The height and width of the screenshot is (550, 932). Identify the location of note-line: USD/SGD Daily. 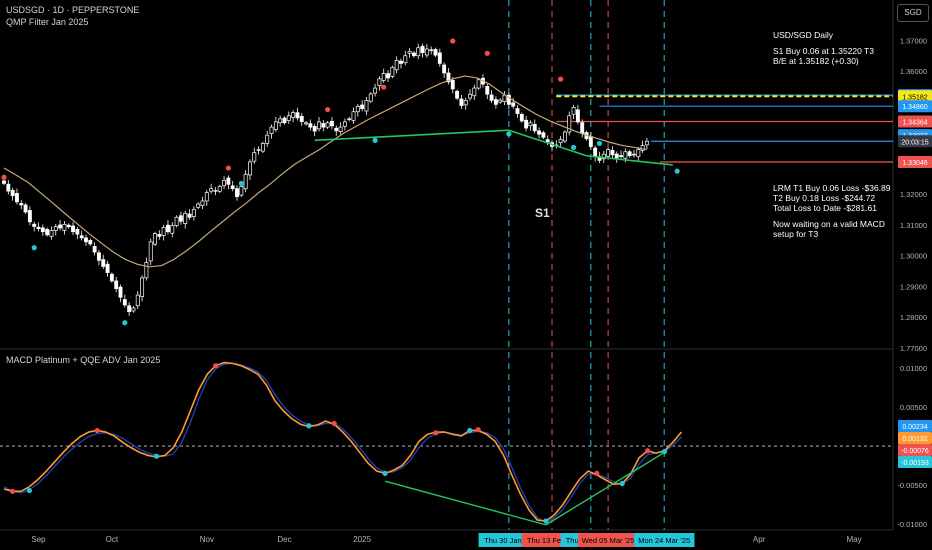
(803, 35).